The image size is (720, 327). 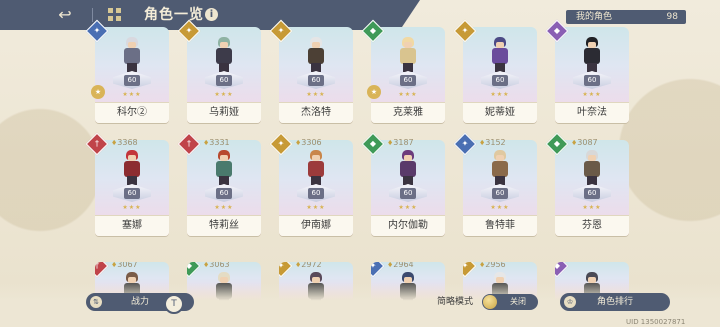 What do you see at coordinates (189, 143) in the screenshot?
I see `class-glyph: †` at bounding box center [189, 143].